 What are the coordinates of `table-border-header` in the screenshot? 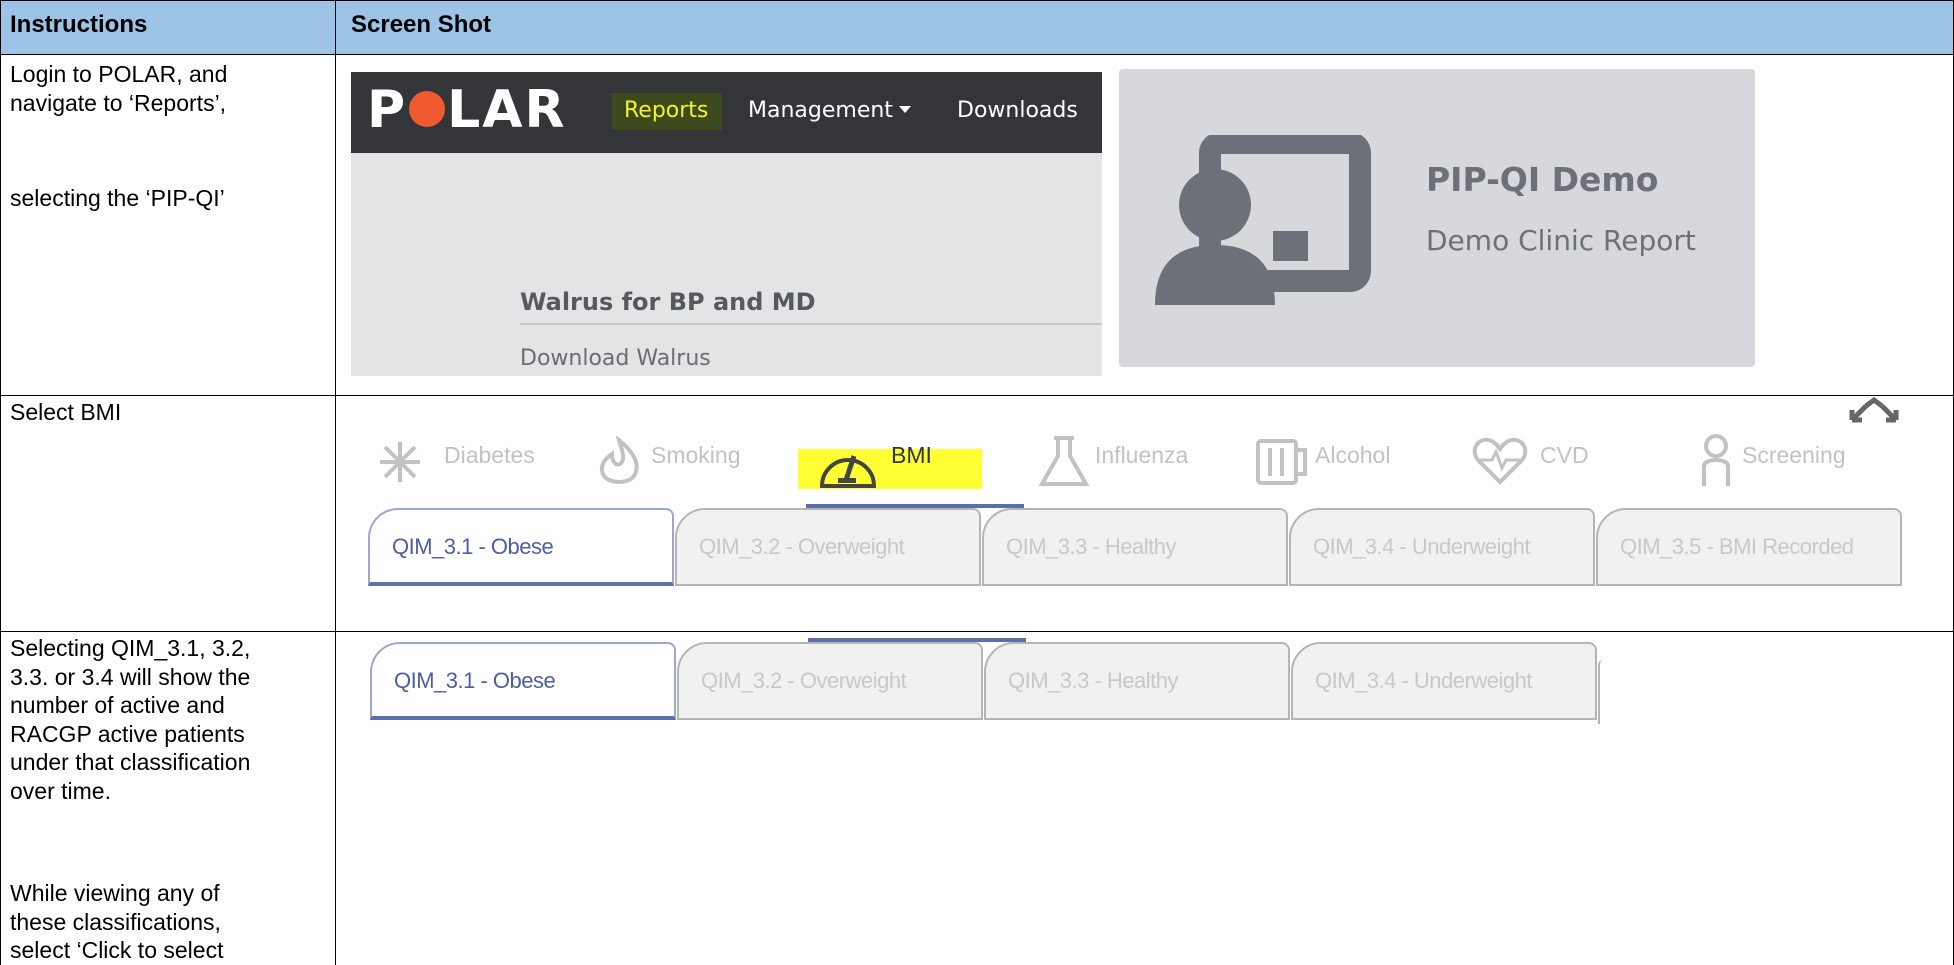 It's located at (977, 54).